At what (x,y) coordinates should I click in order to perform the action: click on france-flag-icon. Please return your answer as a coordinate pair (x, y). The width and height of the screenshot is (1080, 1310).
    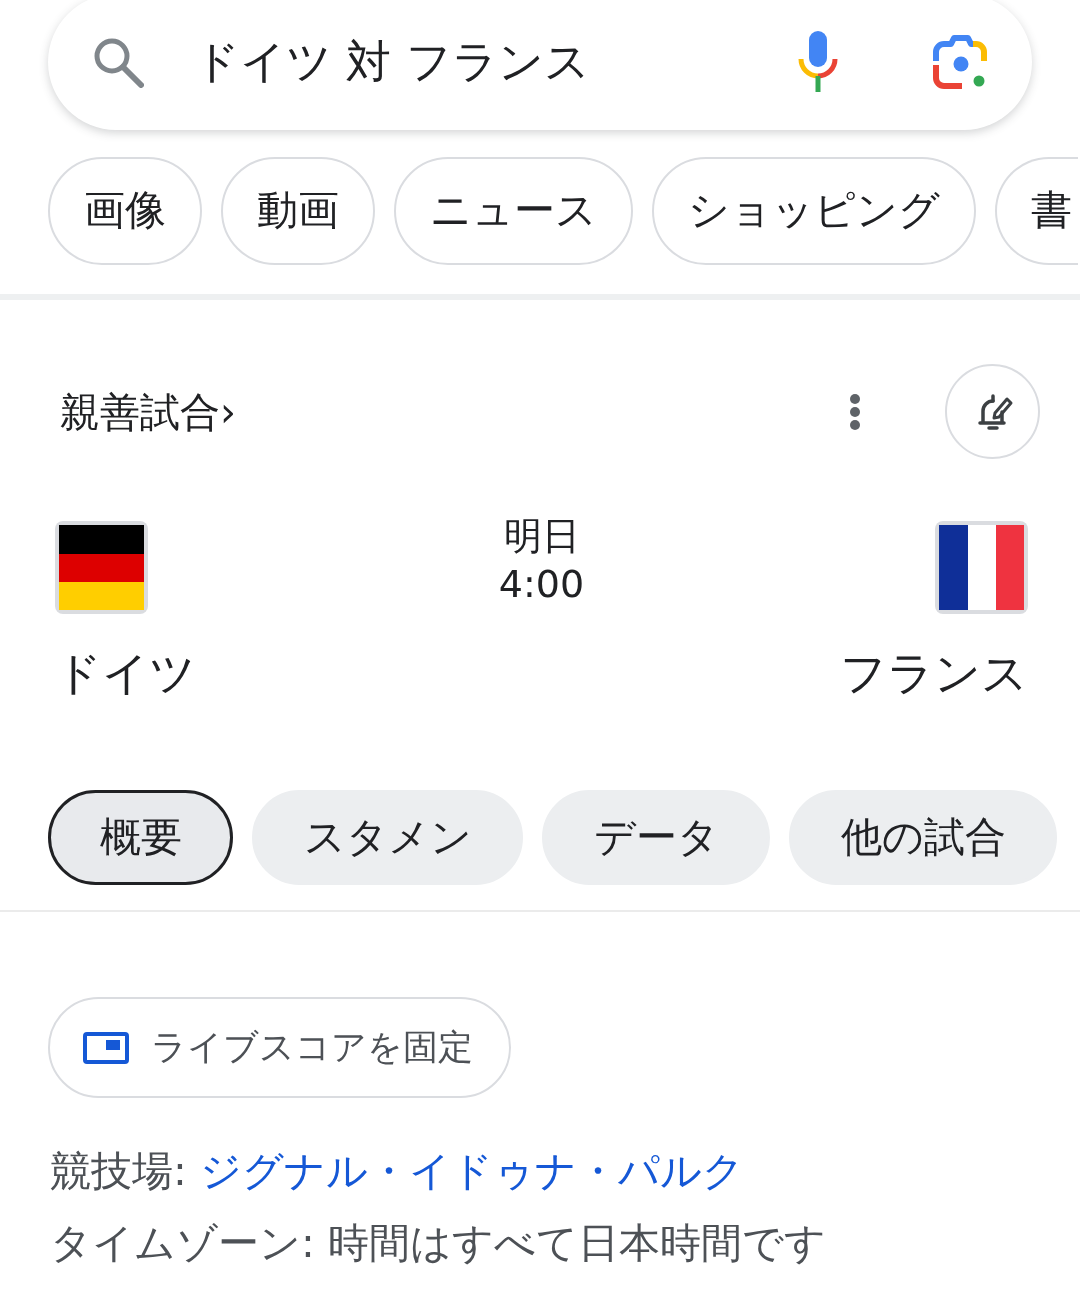
    Looking at the image, I should click on (981, 567).